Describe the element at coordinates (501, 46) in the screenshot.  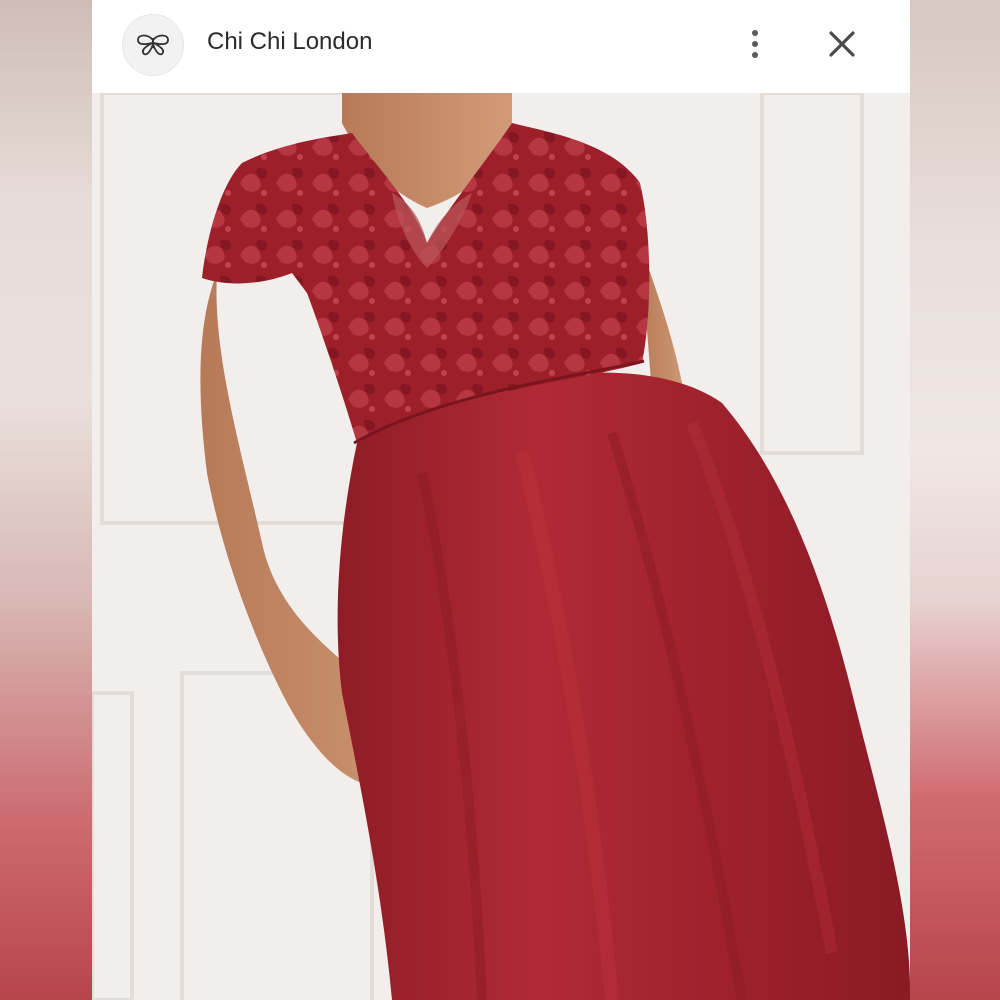
I see `story-header: Chi Chi London` at that location.